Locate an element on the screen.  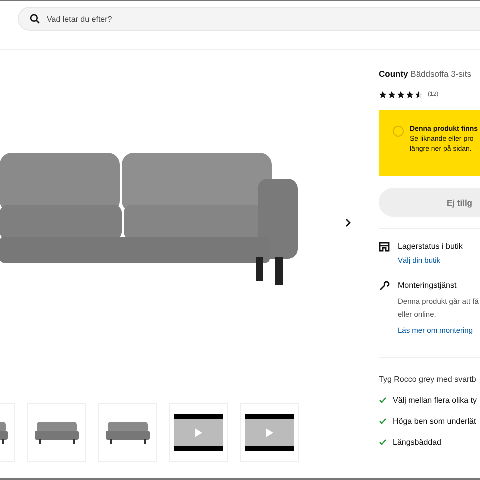
feature-text: Längsbäddad is located at coordinates (417, 442).